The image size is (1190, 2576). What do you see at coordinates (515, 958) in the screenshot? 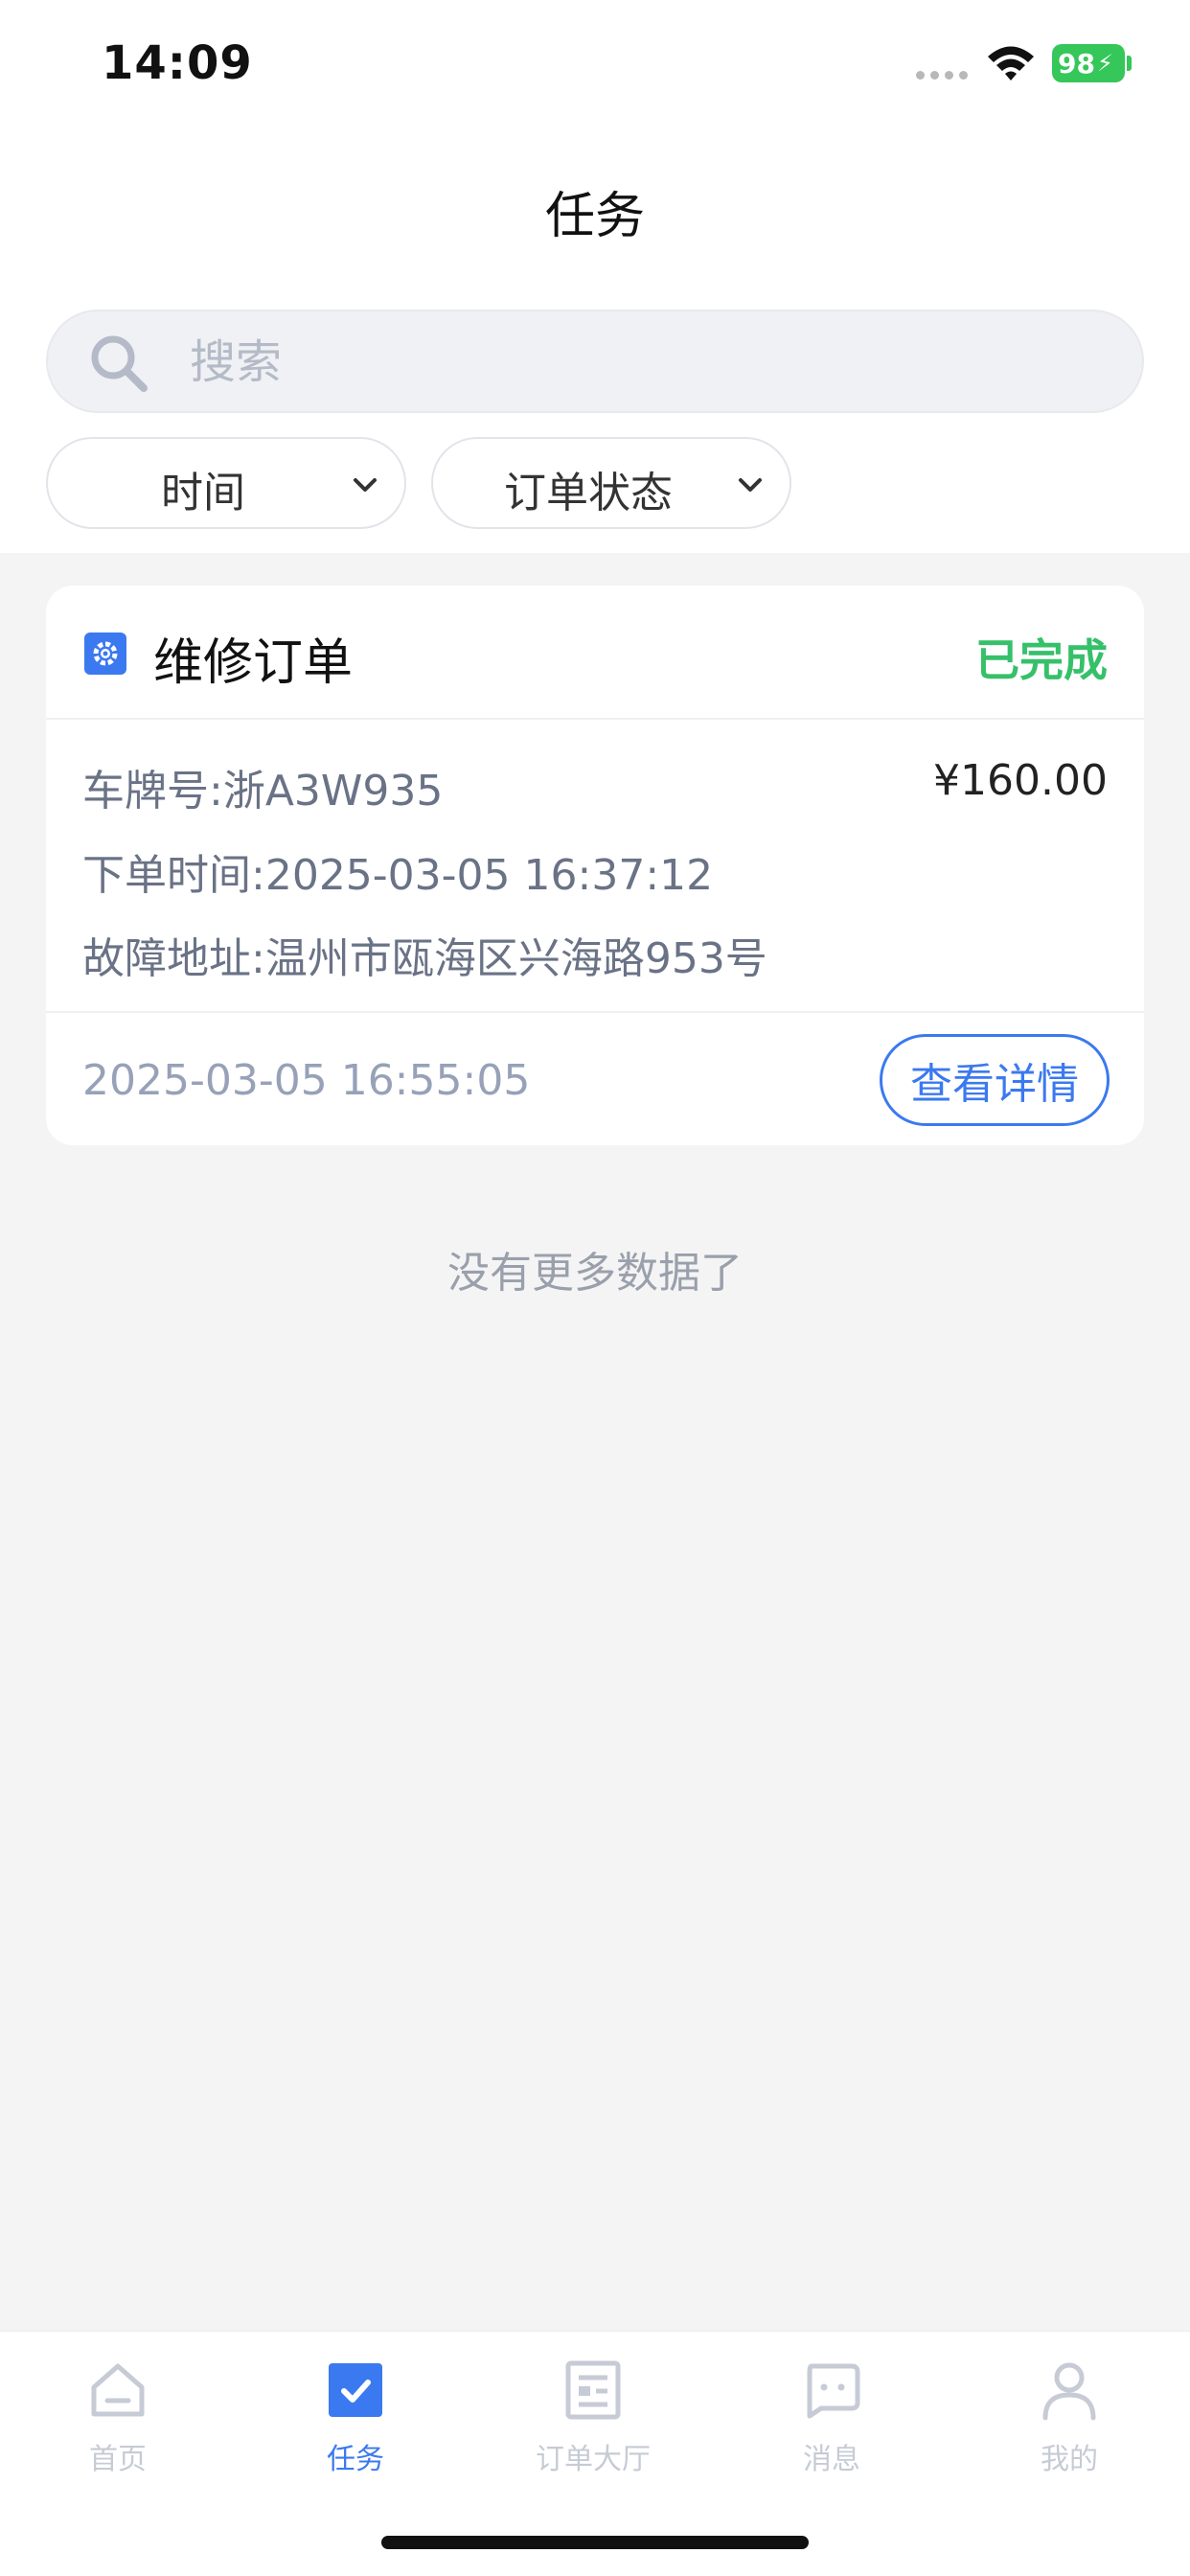
I see `address-value: 温州市瓯海区兴海路953号` at bounding box center [515, 958].